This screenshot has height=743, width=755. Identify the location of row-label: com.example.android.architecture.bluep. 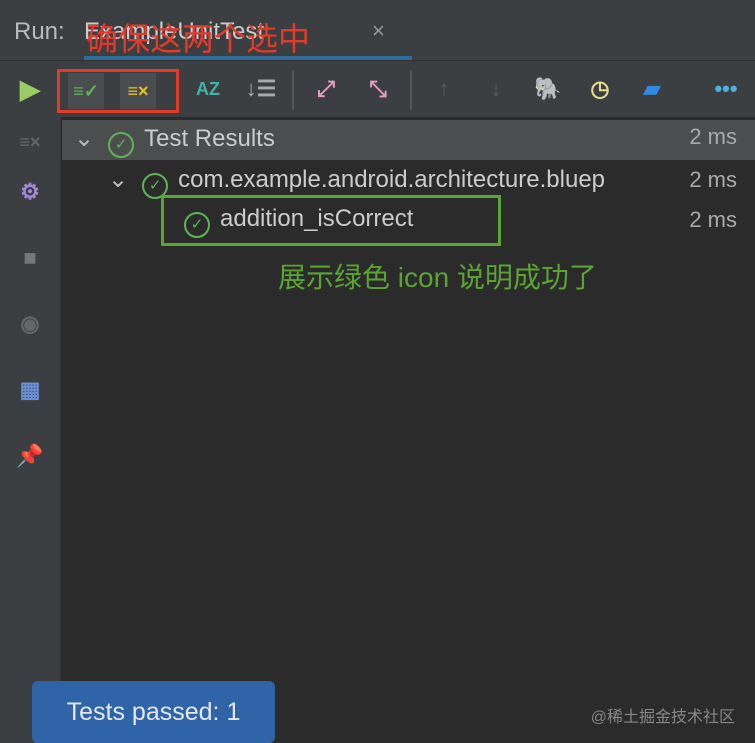
(392, 179).